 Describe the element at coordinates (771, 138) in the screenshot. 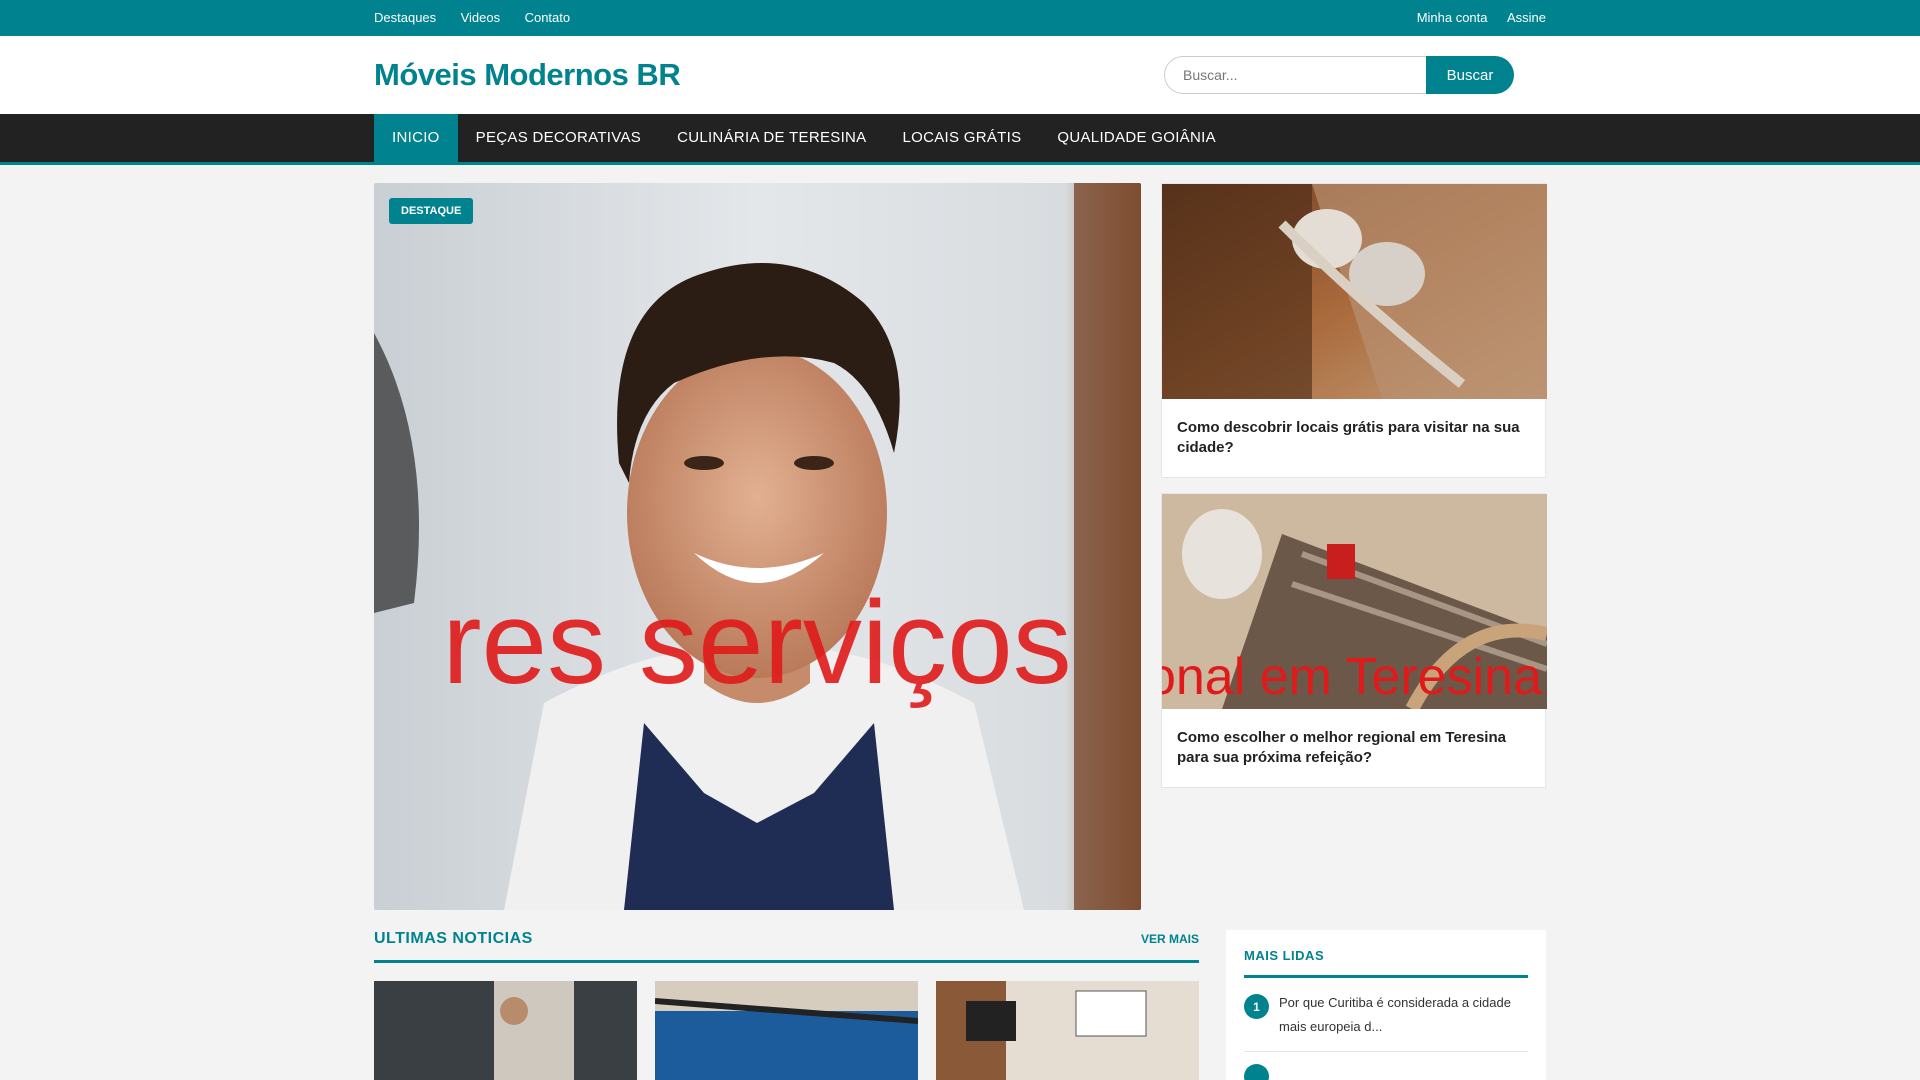

I see `nav-item-culinaria-teresina: CULINÁRIA DE TERESINA` at that location.